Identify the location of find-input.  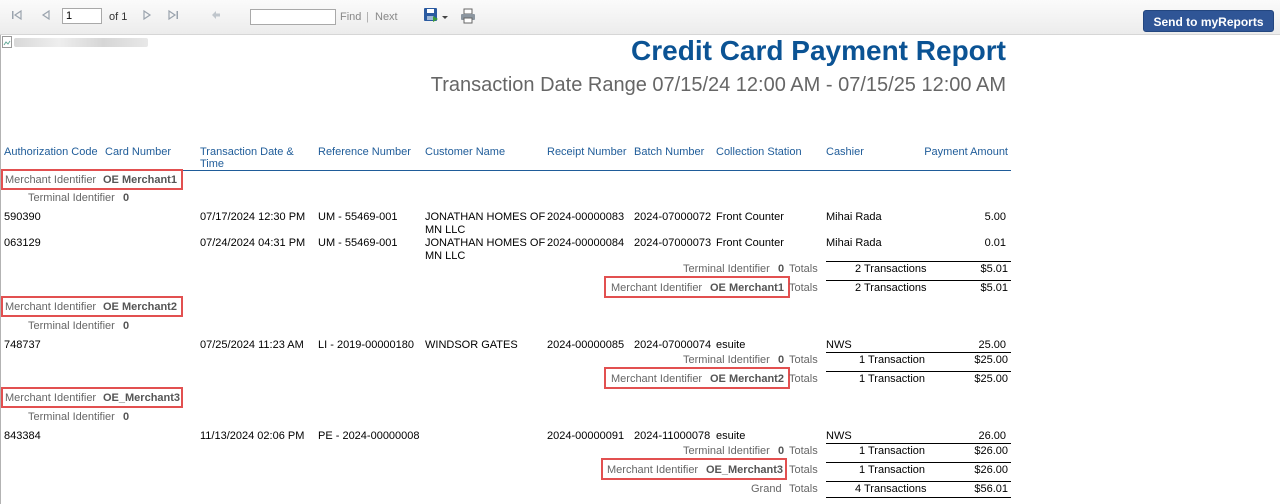
(293, 17).